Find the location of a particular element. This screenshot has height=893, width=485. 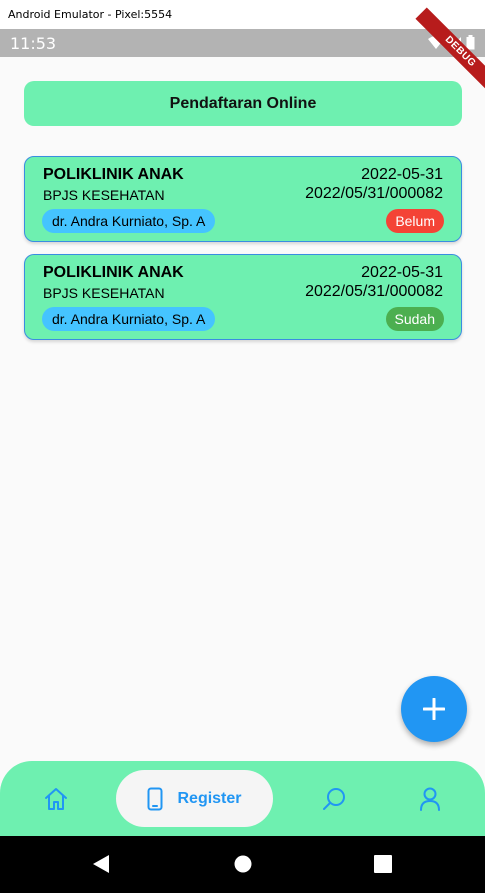

nav-home is located at coordinates (56, 798).